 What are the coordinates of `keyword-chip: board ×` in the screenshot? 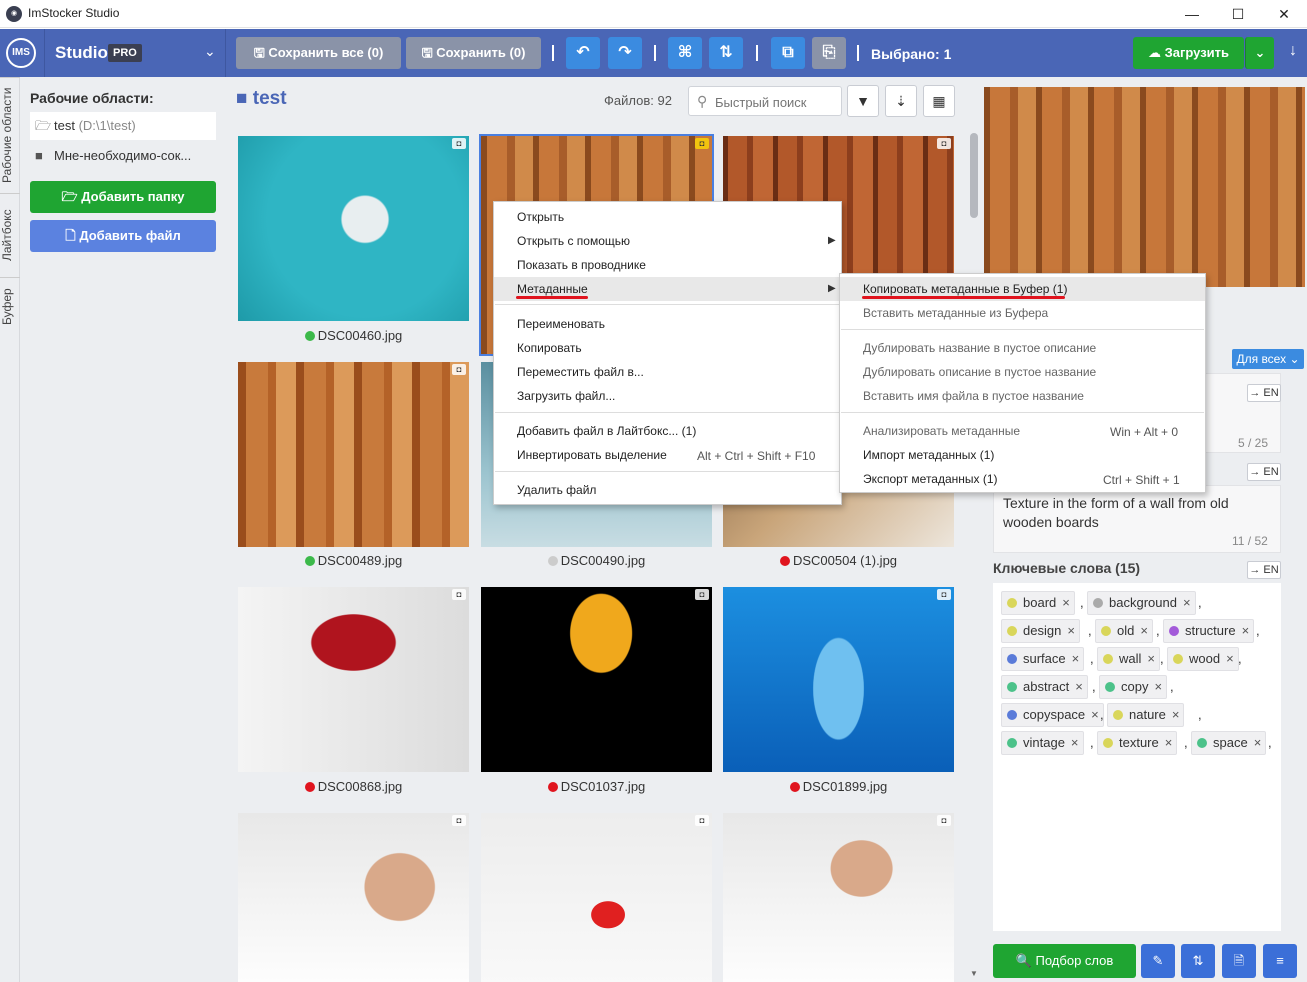 It's located at (1038, 603).